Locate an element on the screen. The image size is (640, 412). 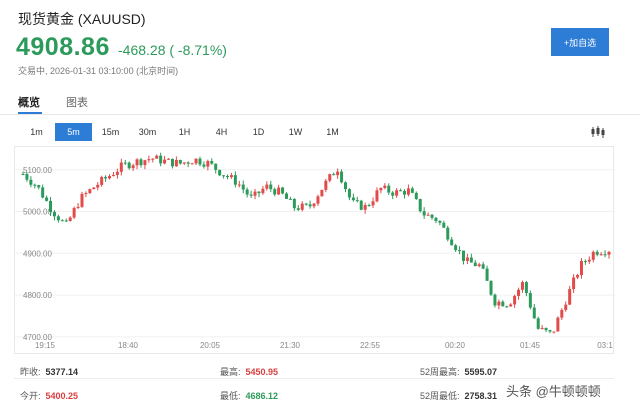
candlestick-icon is located at coordinates (598, 132).